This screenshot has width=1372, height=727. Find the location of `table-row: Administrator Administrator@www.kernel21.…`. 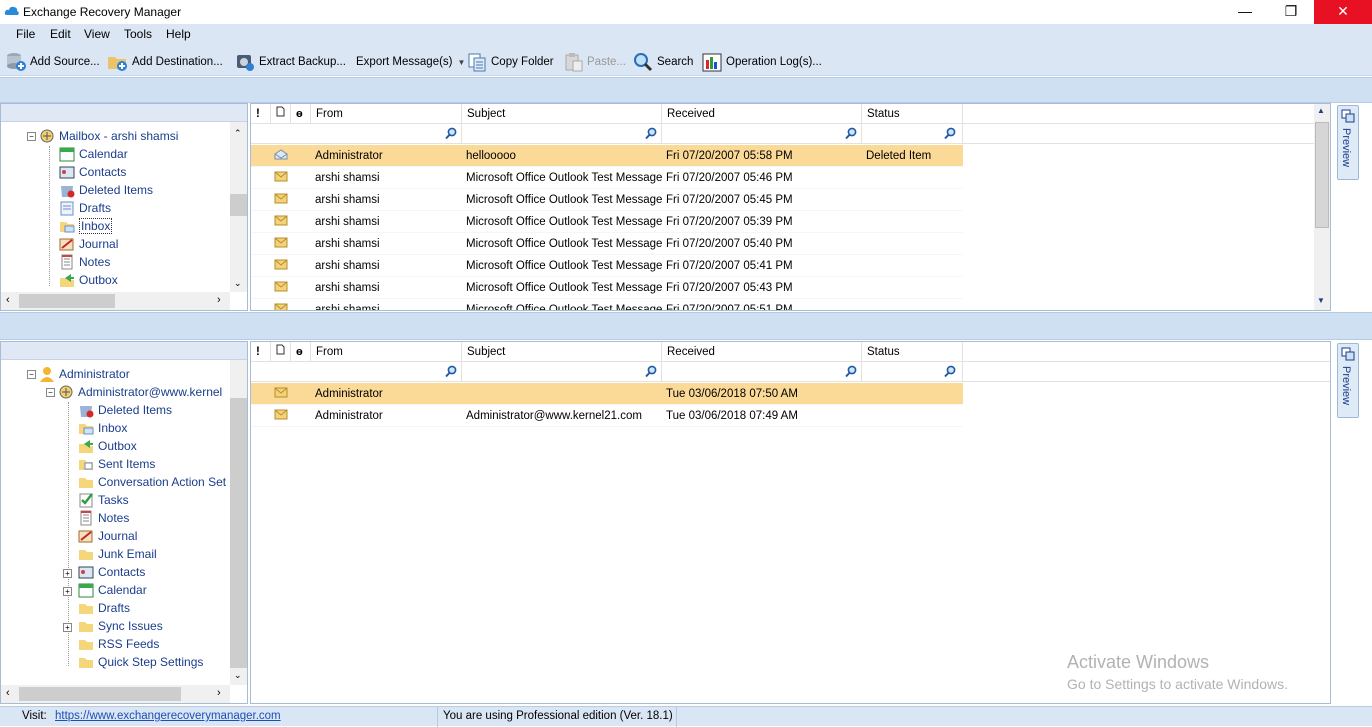

table-row: Administrator Administrator@www.kernel21.… is located at coordinates (607, 416).